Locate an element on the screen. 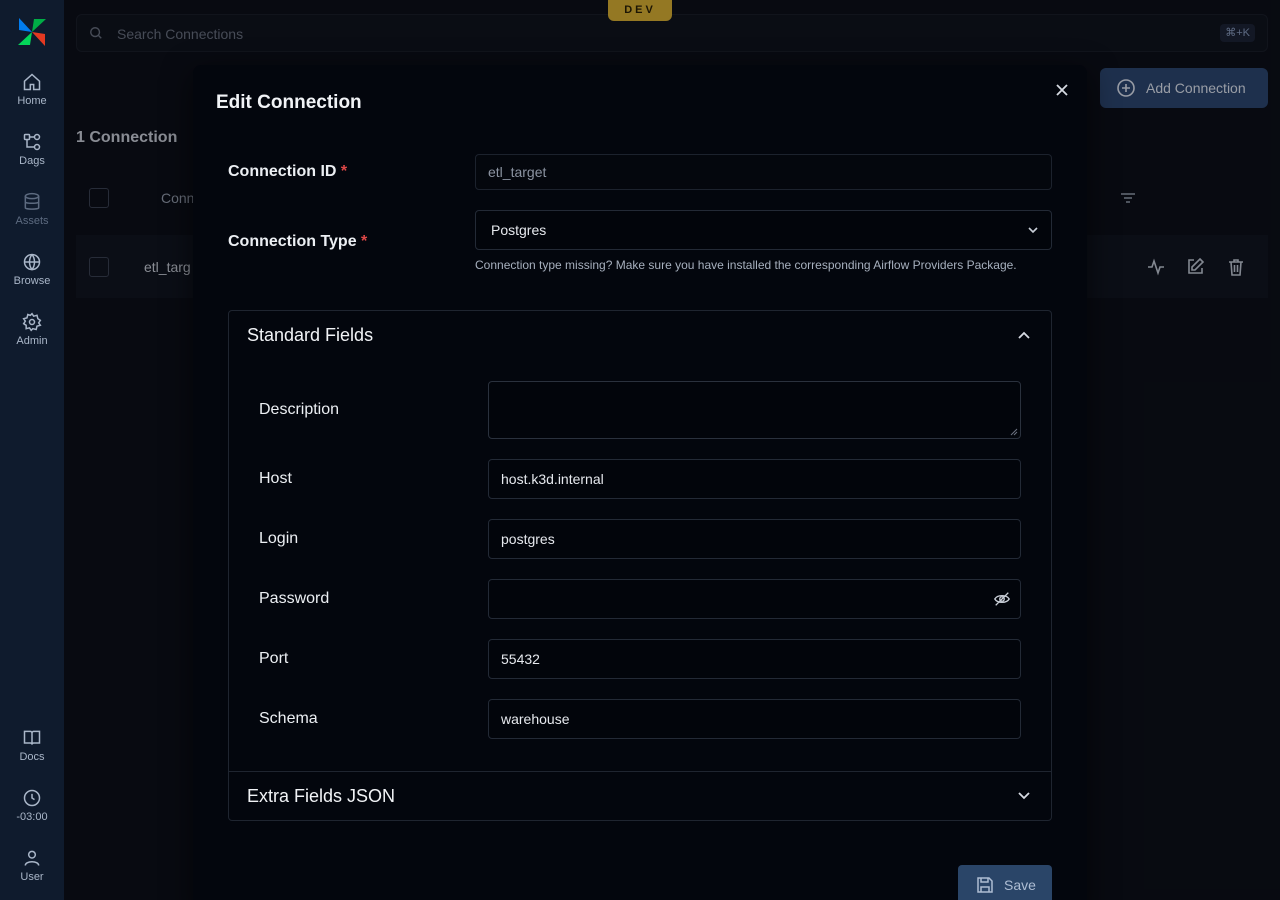 The height and width of the screenshot is (900, 1280). sidebar-item-timezone: -03:00 is located at coordinates (32, 814).